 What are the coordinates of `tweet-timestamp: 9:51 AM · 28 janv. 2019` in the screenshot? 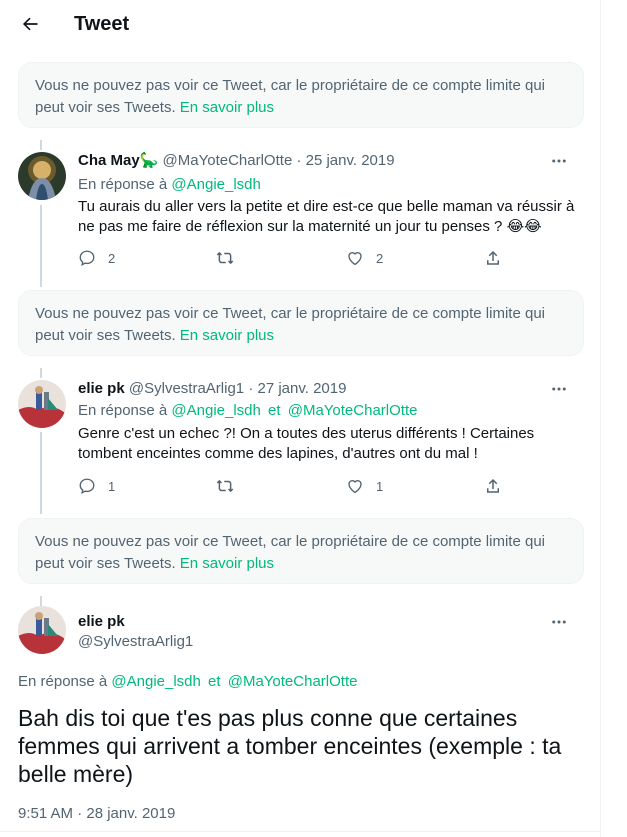 It's located at (96, 813).